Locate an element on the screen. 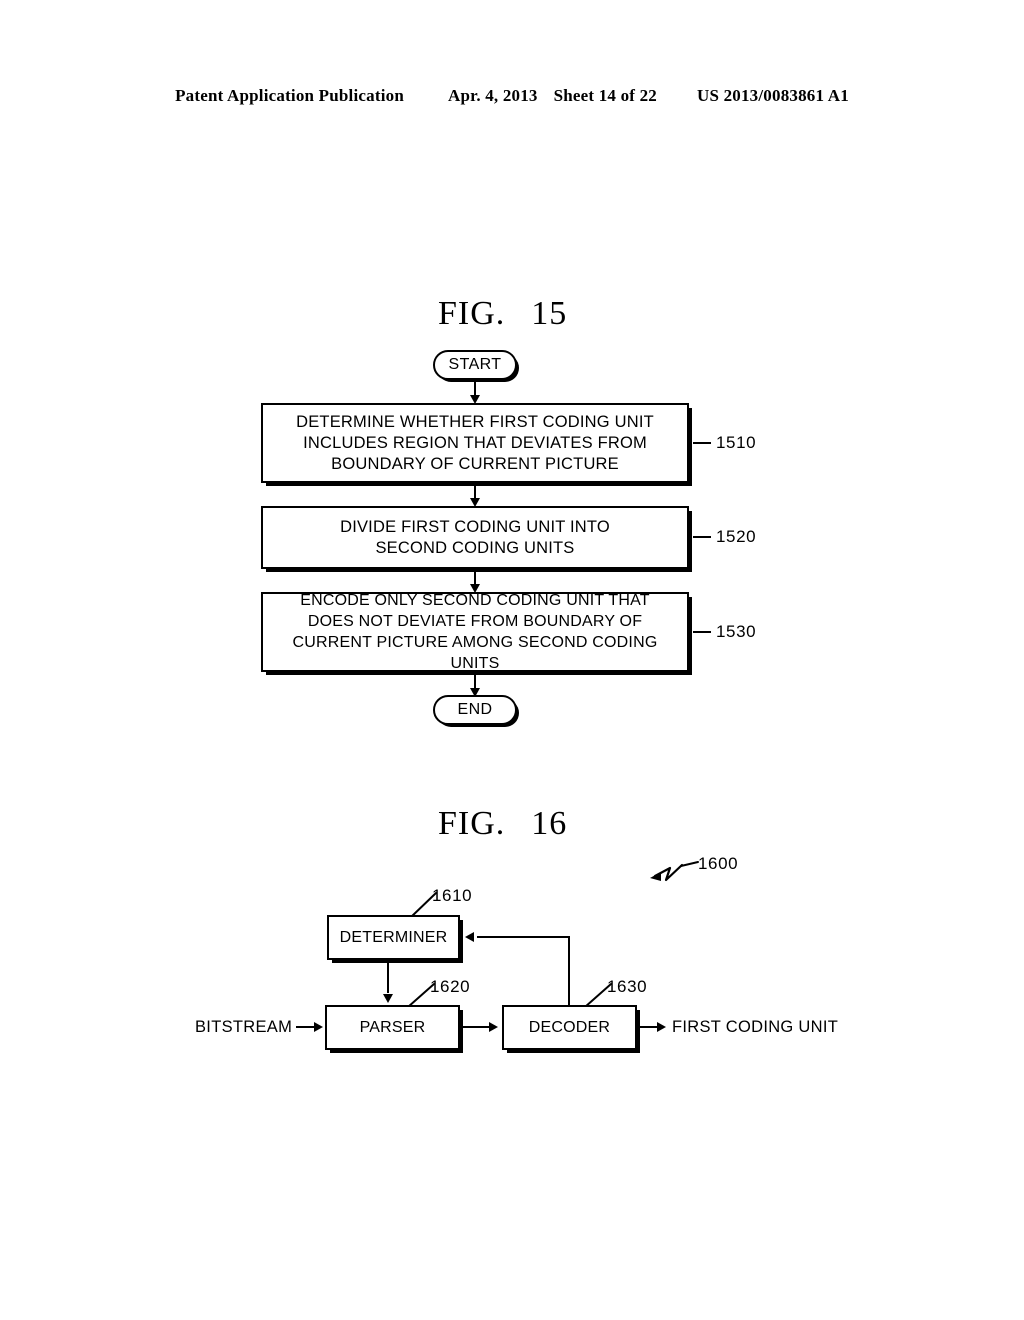 The height and width of the screenshot is (1320, 1024). feedback-line-horizontal is located at coordinates (523, 937).